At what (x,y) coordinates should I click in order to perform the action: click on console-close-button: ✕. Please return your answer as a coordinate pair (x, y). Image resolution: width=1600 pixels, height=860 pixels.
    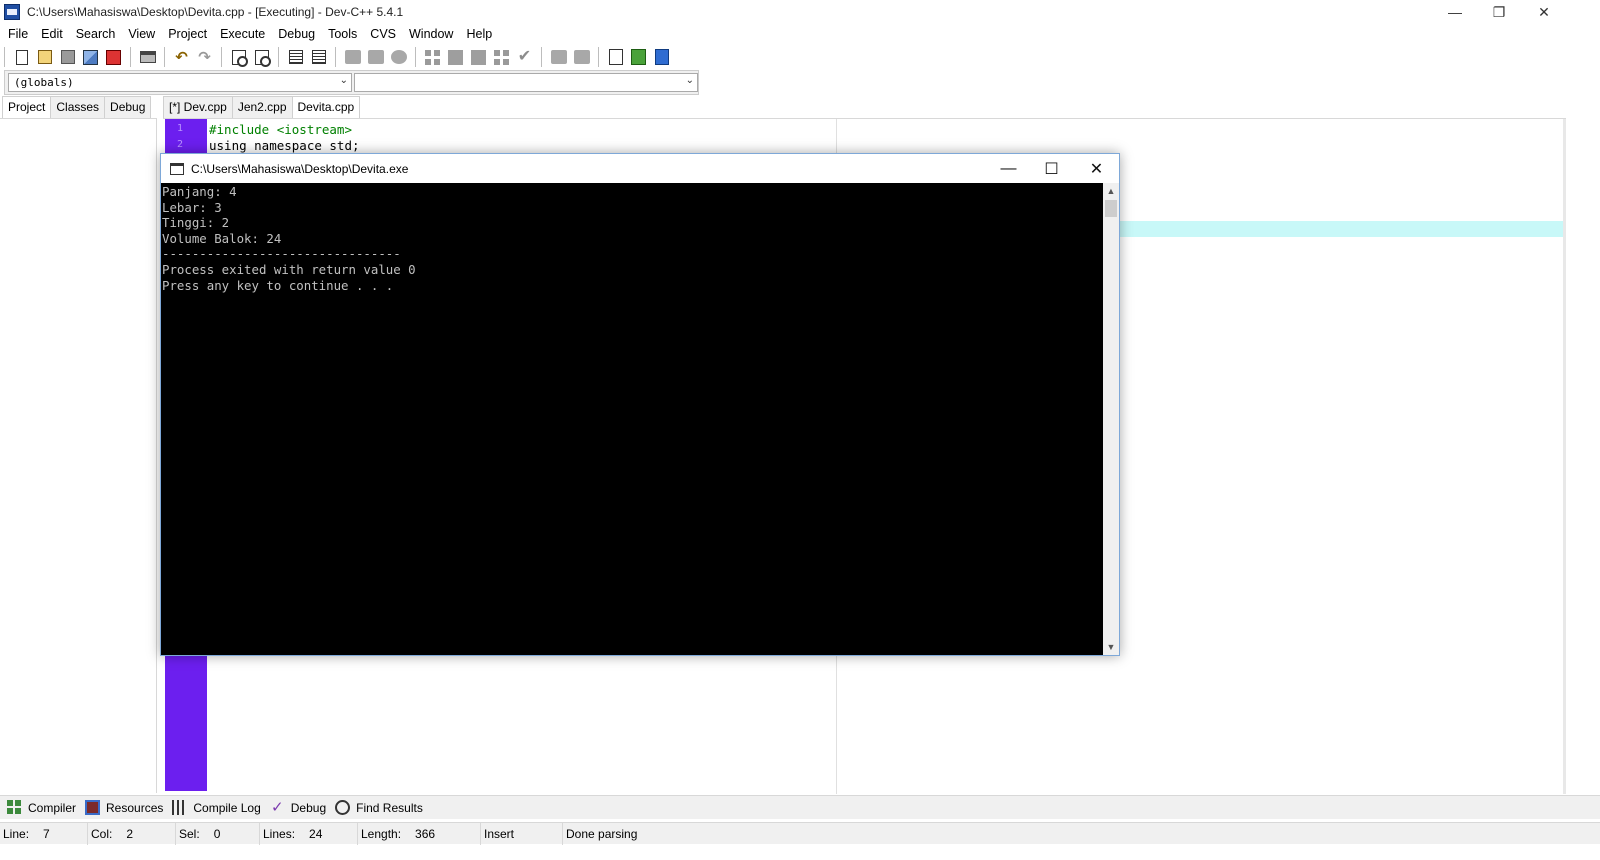
    Looking at the image, I should click on (1096, 168).